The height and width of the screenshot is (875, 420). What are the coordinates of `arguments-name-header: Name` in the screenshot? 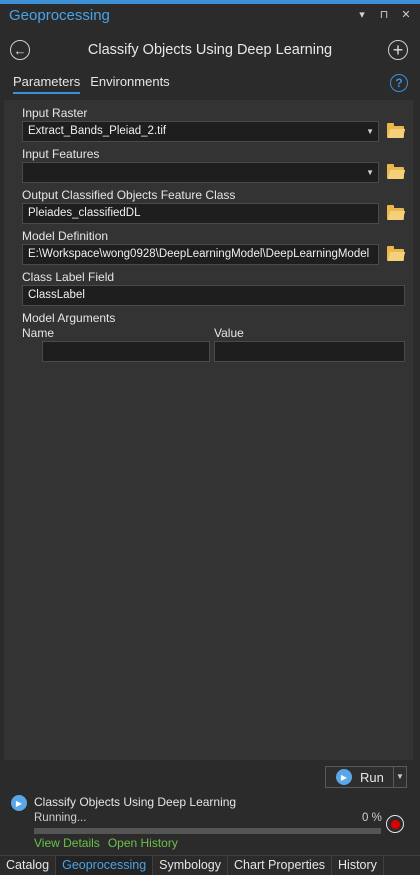 It's located at (38, 333).